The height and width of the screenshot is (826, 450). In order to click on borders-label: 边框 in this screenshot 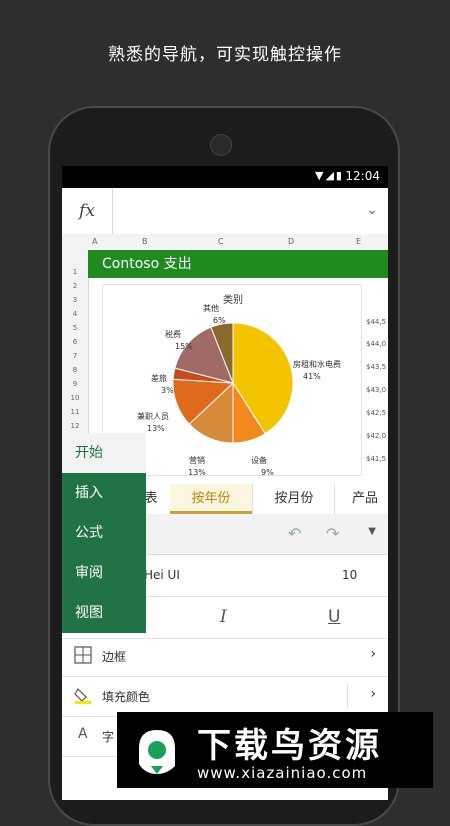, I will do `click(114, 657)`.